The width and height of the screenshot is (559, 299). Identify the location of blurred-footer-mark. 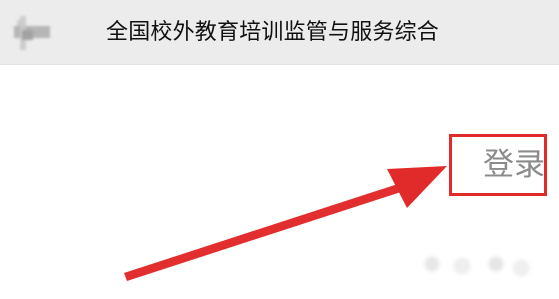
(478, 267).